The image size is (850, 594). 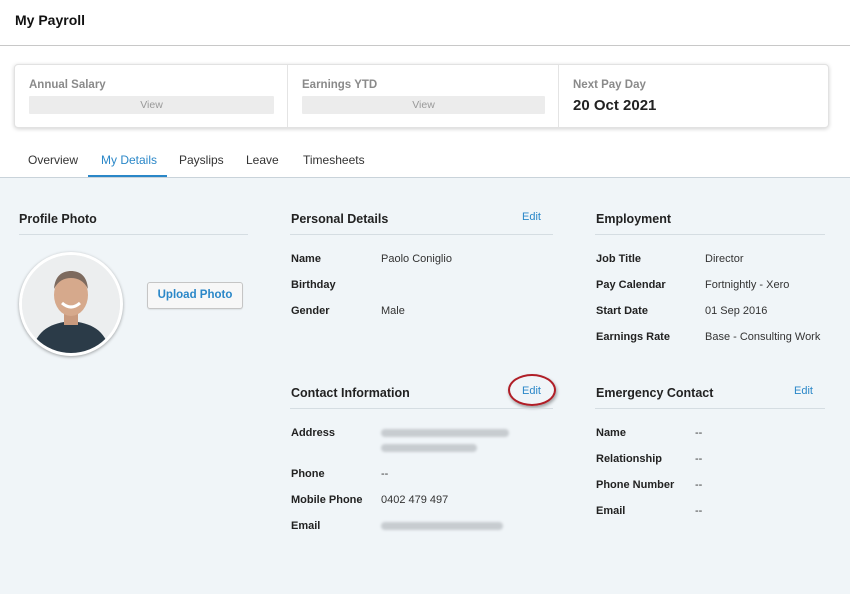 I want to click on job-title-label: Job Title, so click(x=619, y=259).